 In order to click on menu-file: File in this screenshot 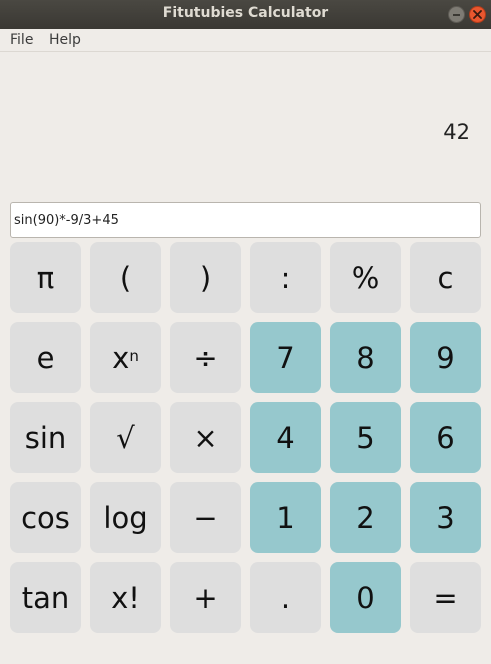, I will do `click(21, 40)`.